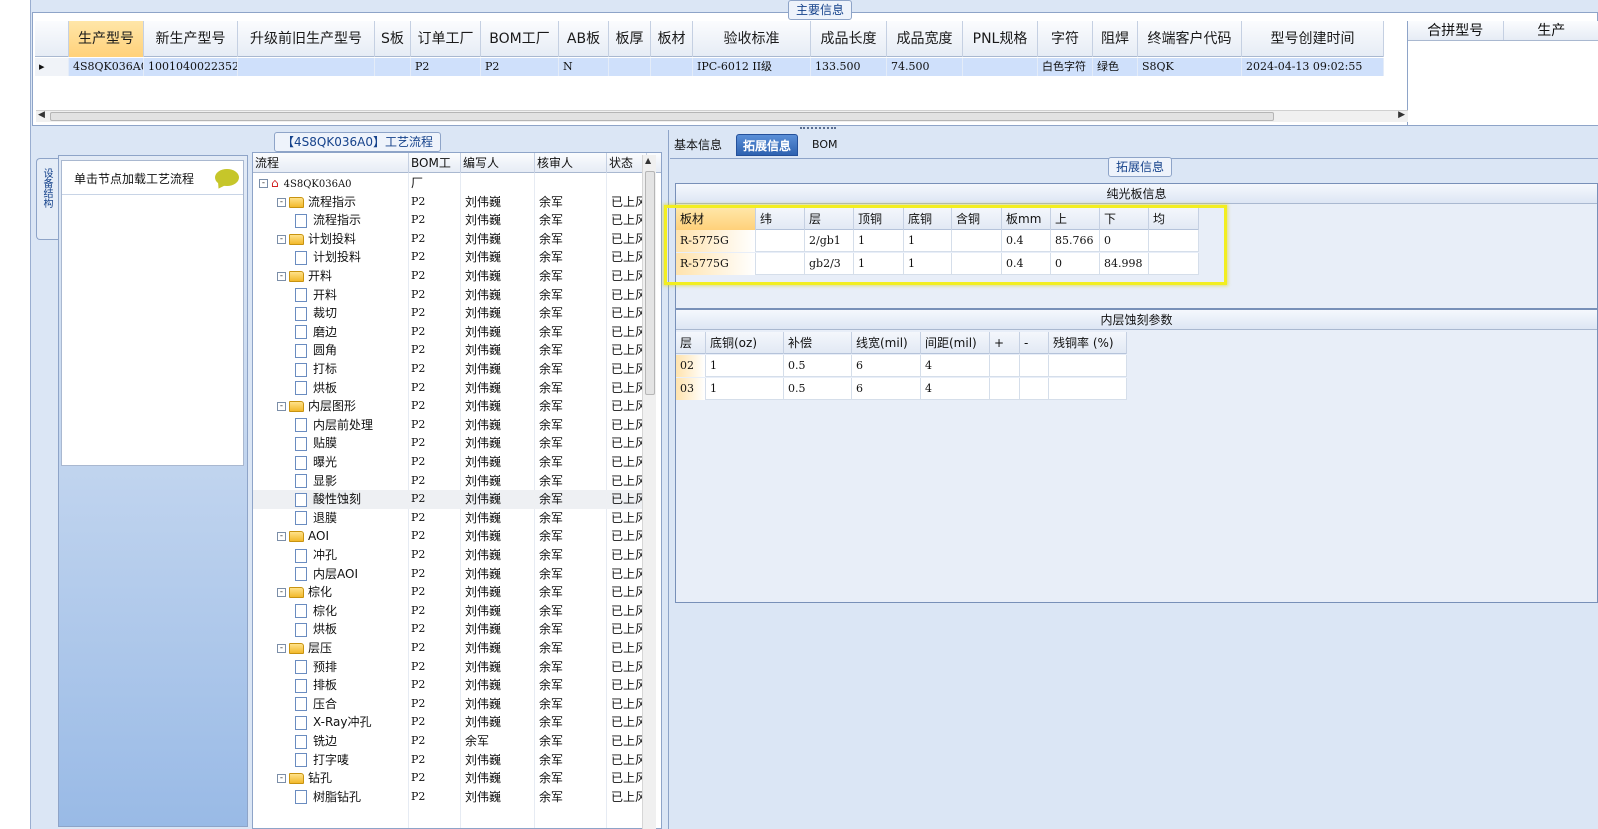 Image resolution: width=1598 pixels, height=829 pixels. Describe the element at coordinates (498, 163) in the screenshot. I see `col-author: 编写人` at that location.